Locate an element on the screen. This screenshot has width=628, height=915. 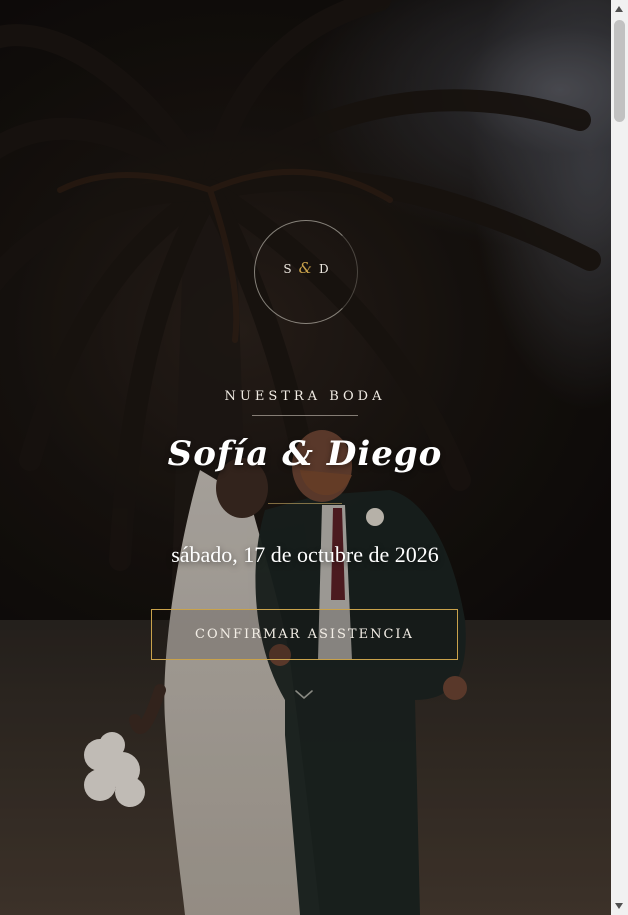
wedding-date: sábado, 17 de octubre de 2026 is located at coordinates (305, 554).